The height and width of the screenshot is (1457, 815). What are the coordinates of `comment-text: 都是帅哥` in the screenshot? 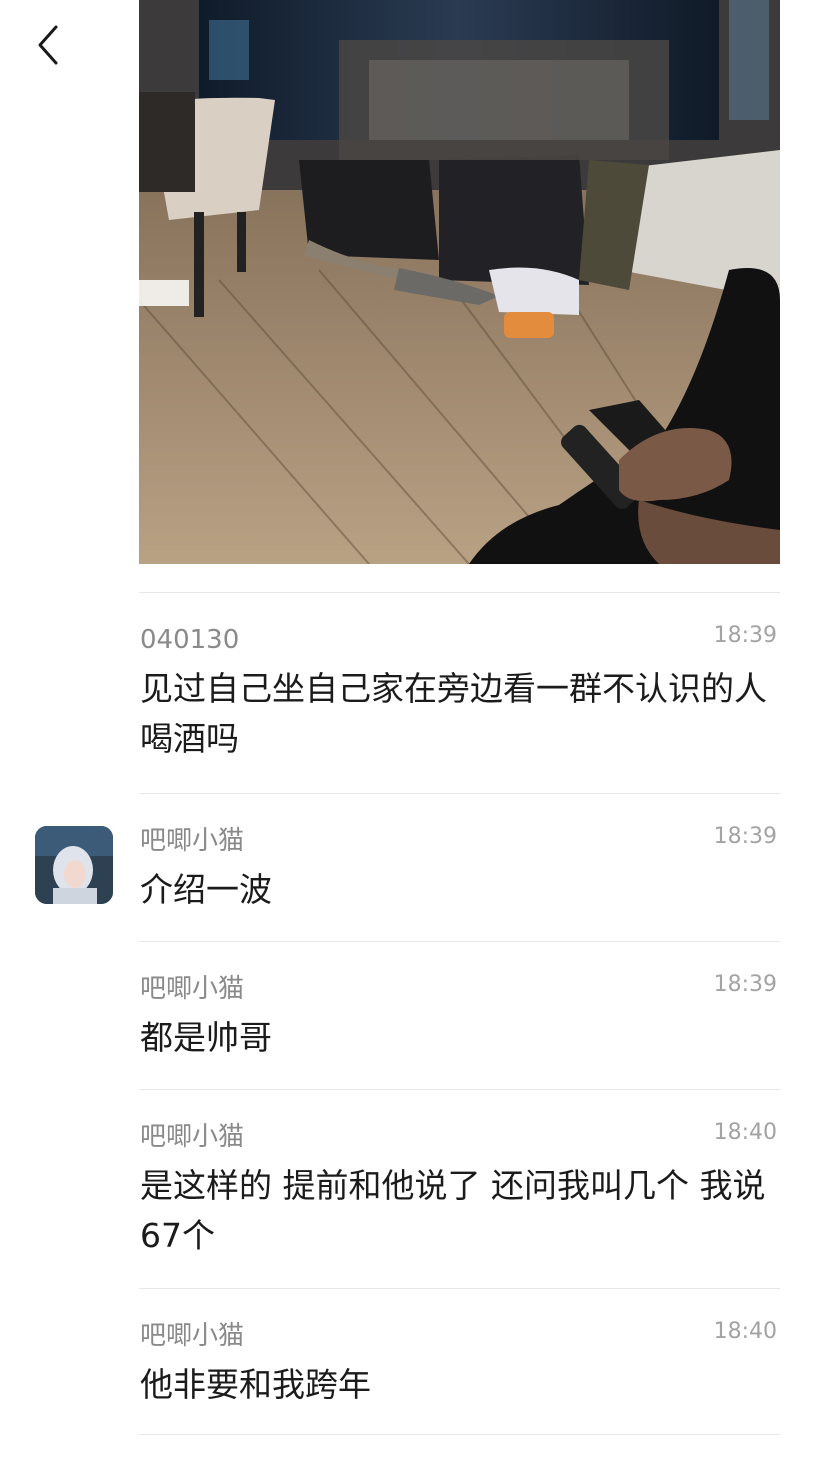 It's located at (206, 1037).